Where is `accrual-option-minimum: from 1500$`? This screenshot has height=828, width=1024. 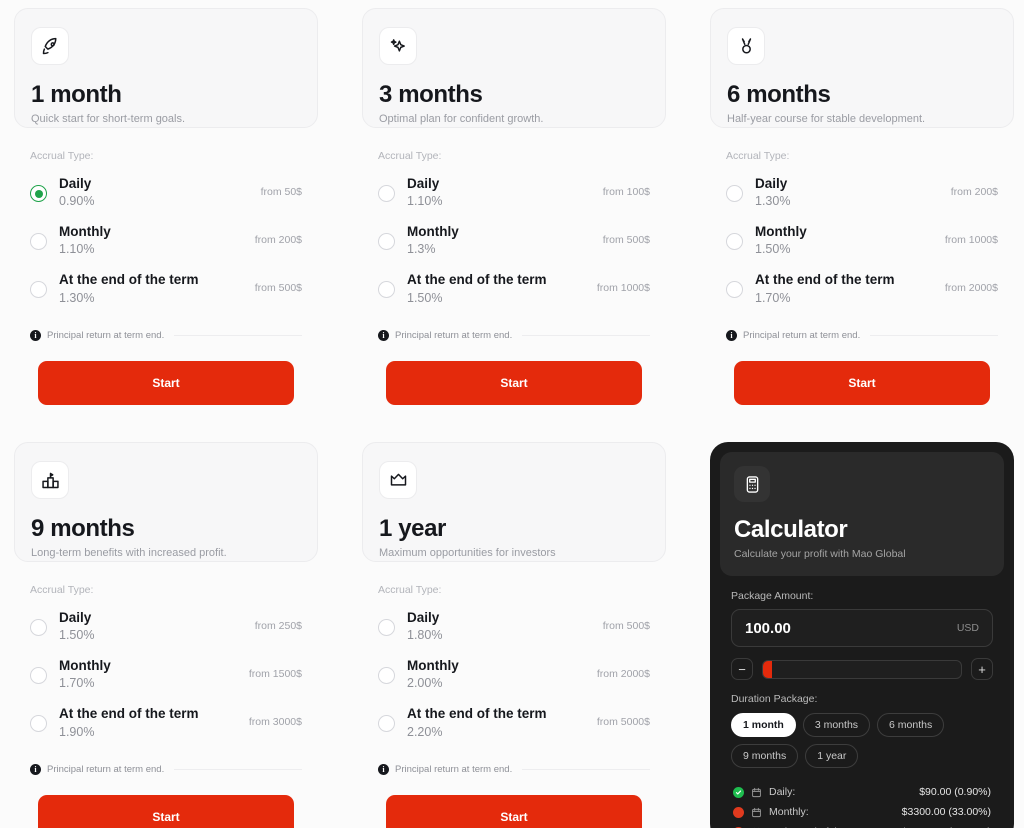
accrual-option-minimum: from 1500$ is located at coordinates (275, 674).